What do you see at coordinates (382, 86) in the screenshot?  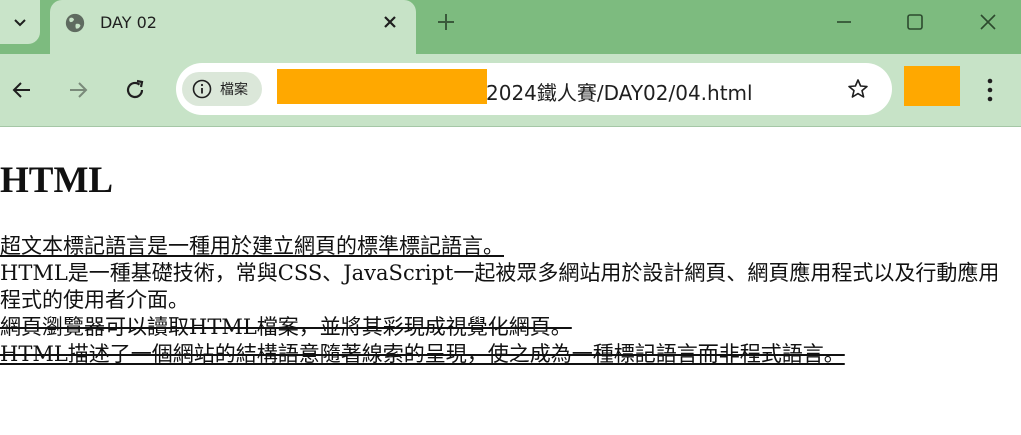 I see `redacted-url-block` at bounding box center [382, 86].